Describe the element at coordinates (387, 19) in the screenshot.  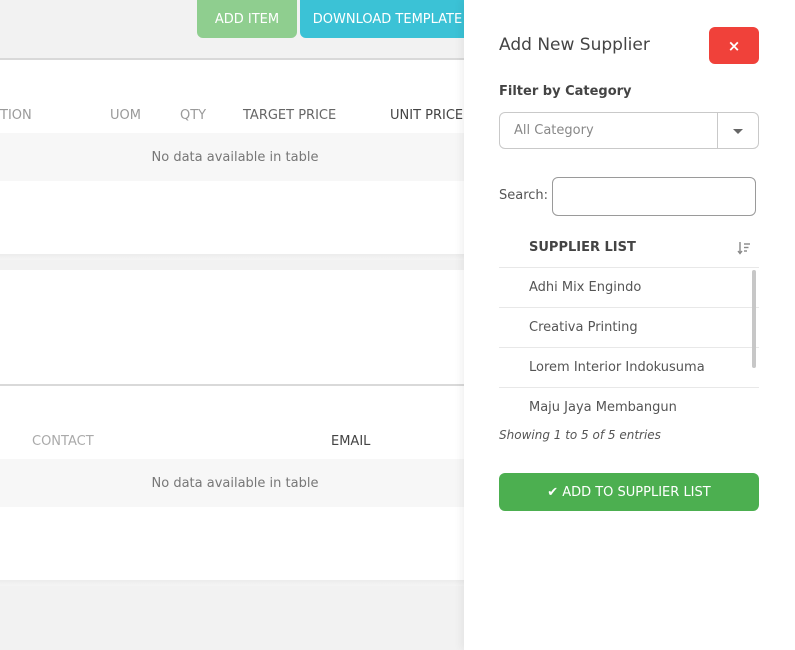
I see `download-template-button: DOWNLOAD TEMPLATE` at that location.